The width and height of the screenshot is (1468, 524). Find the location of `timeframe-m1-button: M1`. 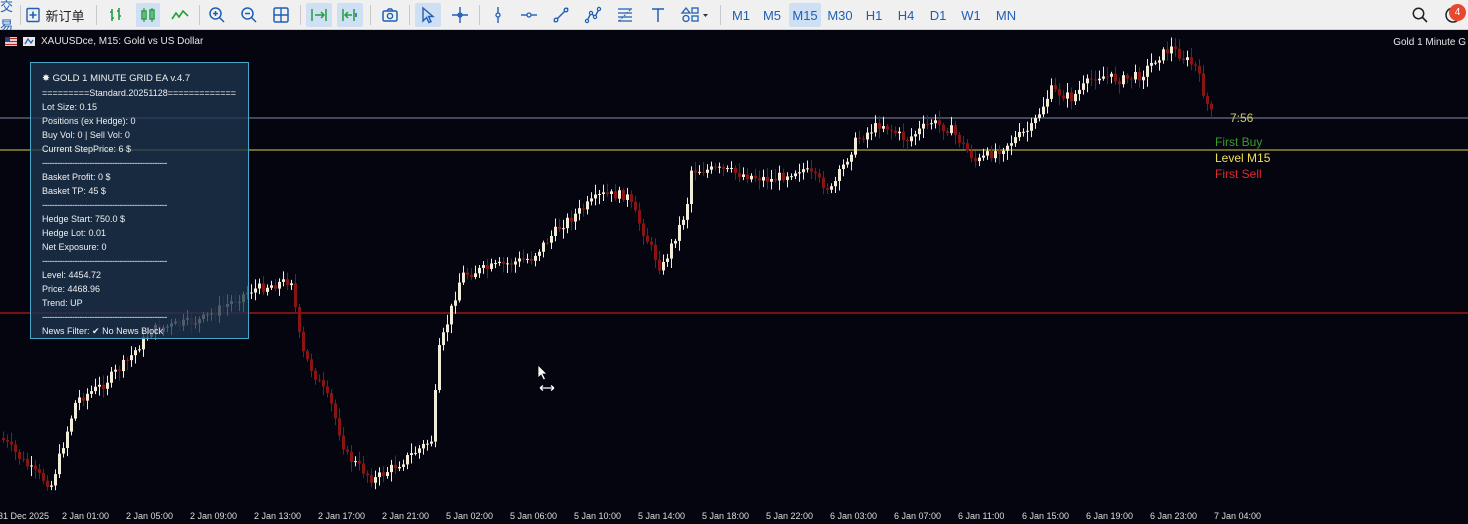

timeframe-m1-button: M1 is located at coordinates (741, 15).